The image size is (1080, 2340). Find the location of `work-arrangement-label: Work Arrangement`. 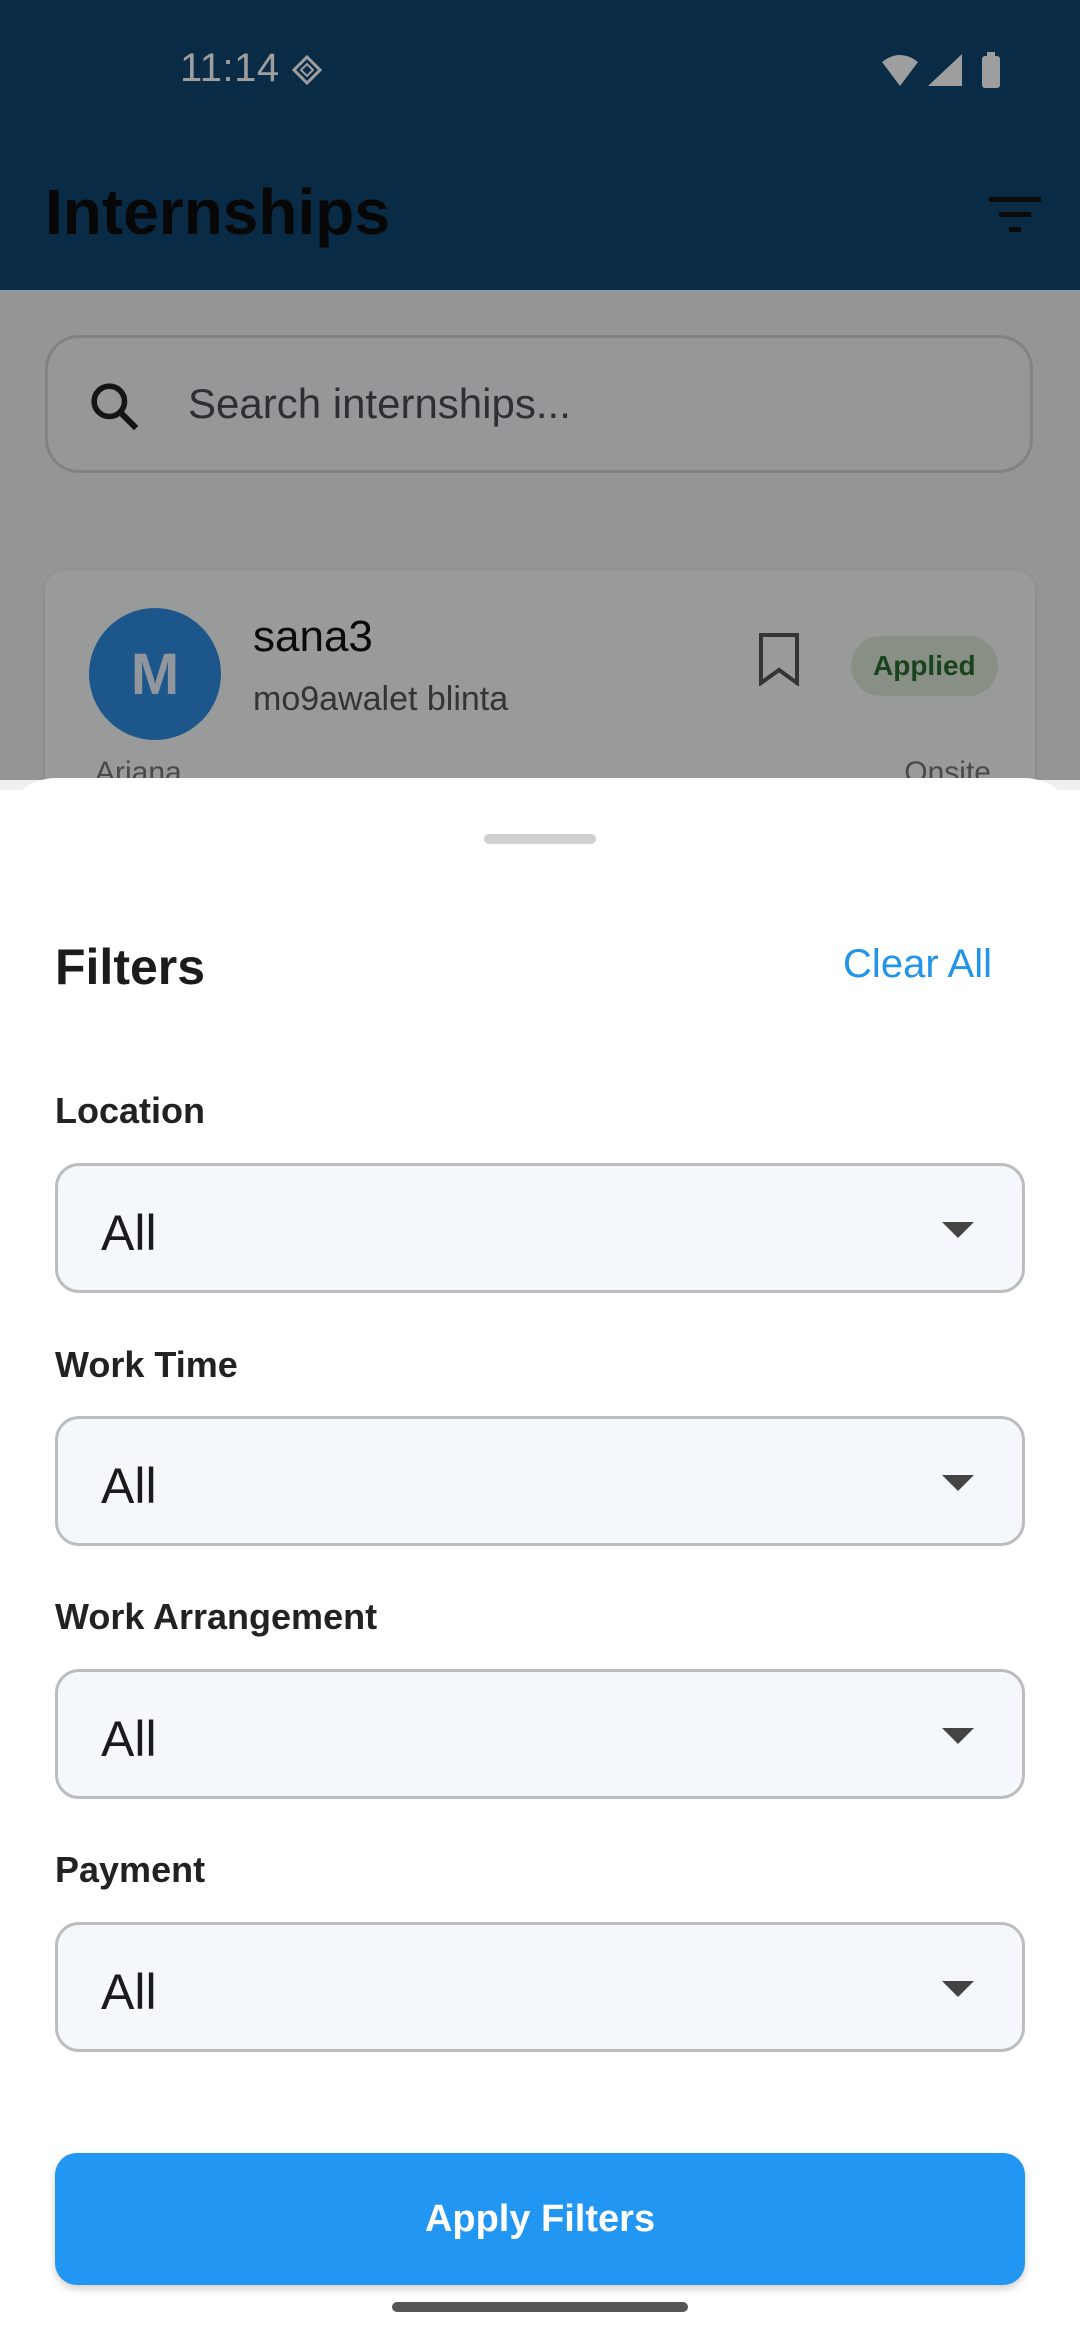

work-arrangement-label: Work Arrangement is located at coordinates (216, 1616).